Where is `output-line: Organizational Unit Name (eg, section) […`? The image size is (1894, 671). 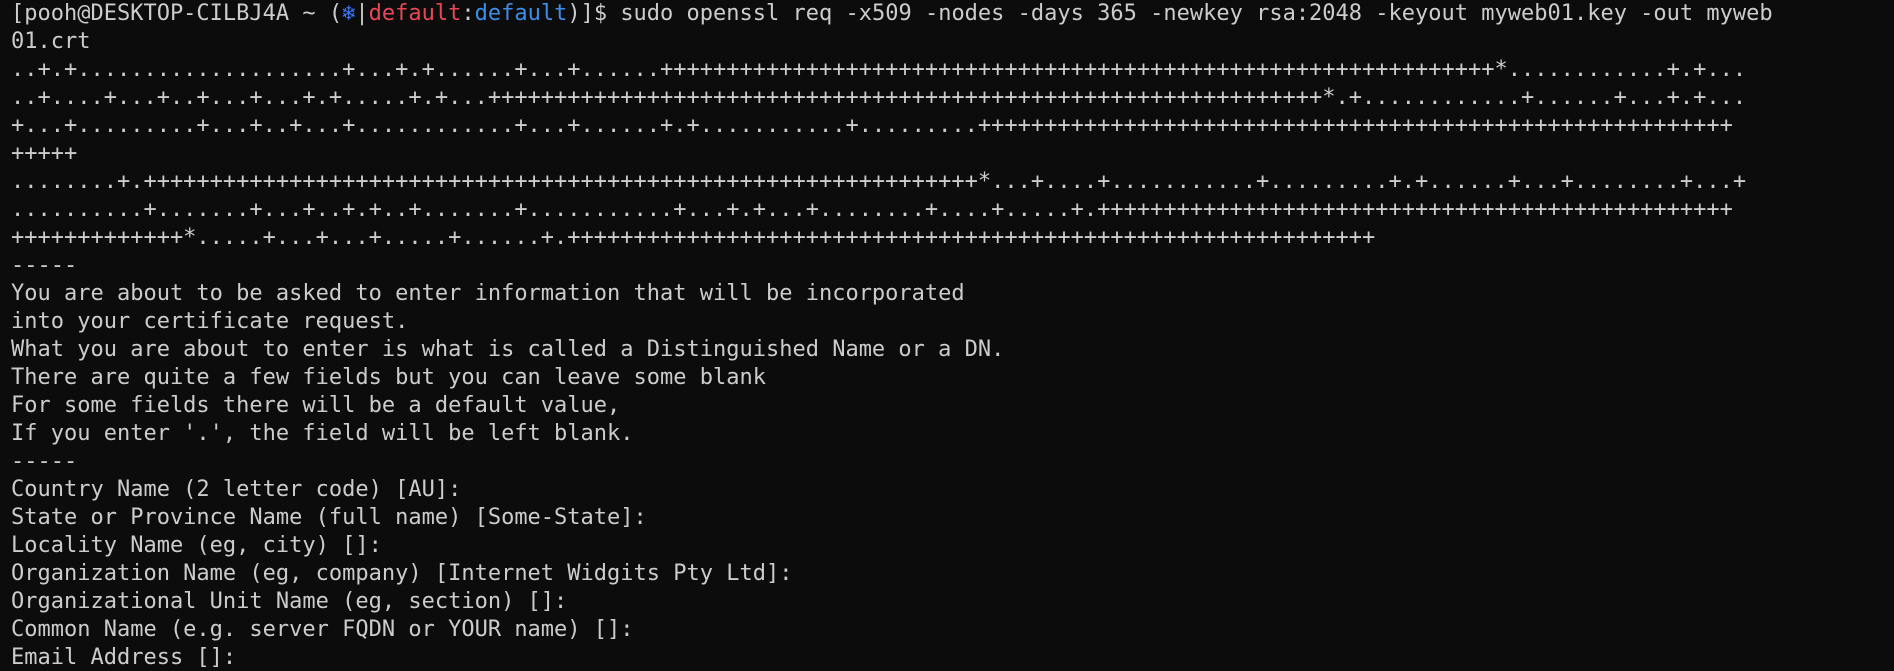 output-line: Organizational Unit Name (eg, section) [… is located at coordinates (289, 601).